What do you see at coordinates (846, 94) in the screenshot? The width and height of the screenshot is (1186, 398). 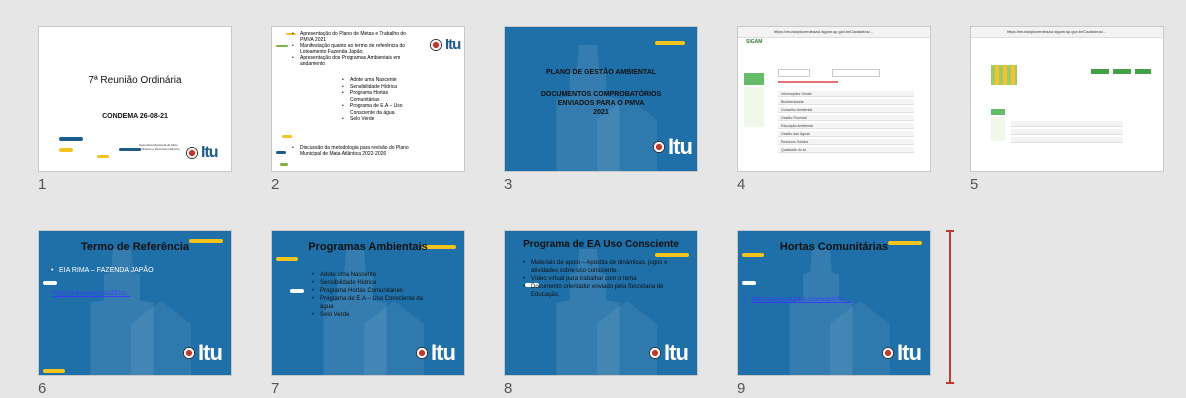 I see `table-row: Informações Gerais` at bounding box center [846, 94].